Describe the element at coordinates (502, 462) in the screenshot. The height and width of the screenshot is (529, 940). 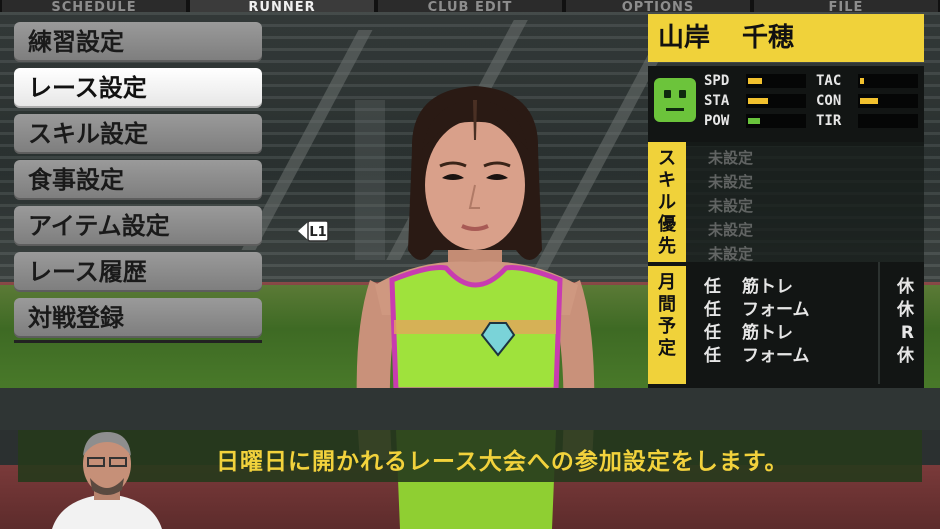
I see `help-message-text: 日曜日に開かれるレース大会への参加設定をします。` at that location.